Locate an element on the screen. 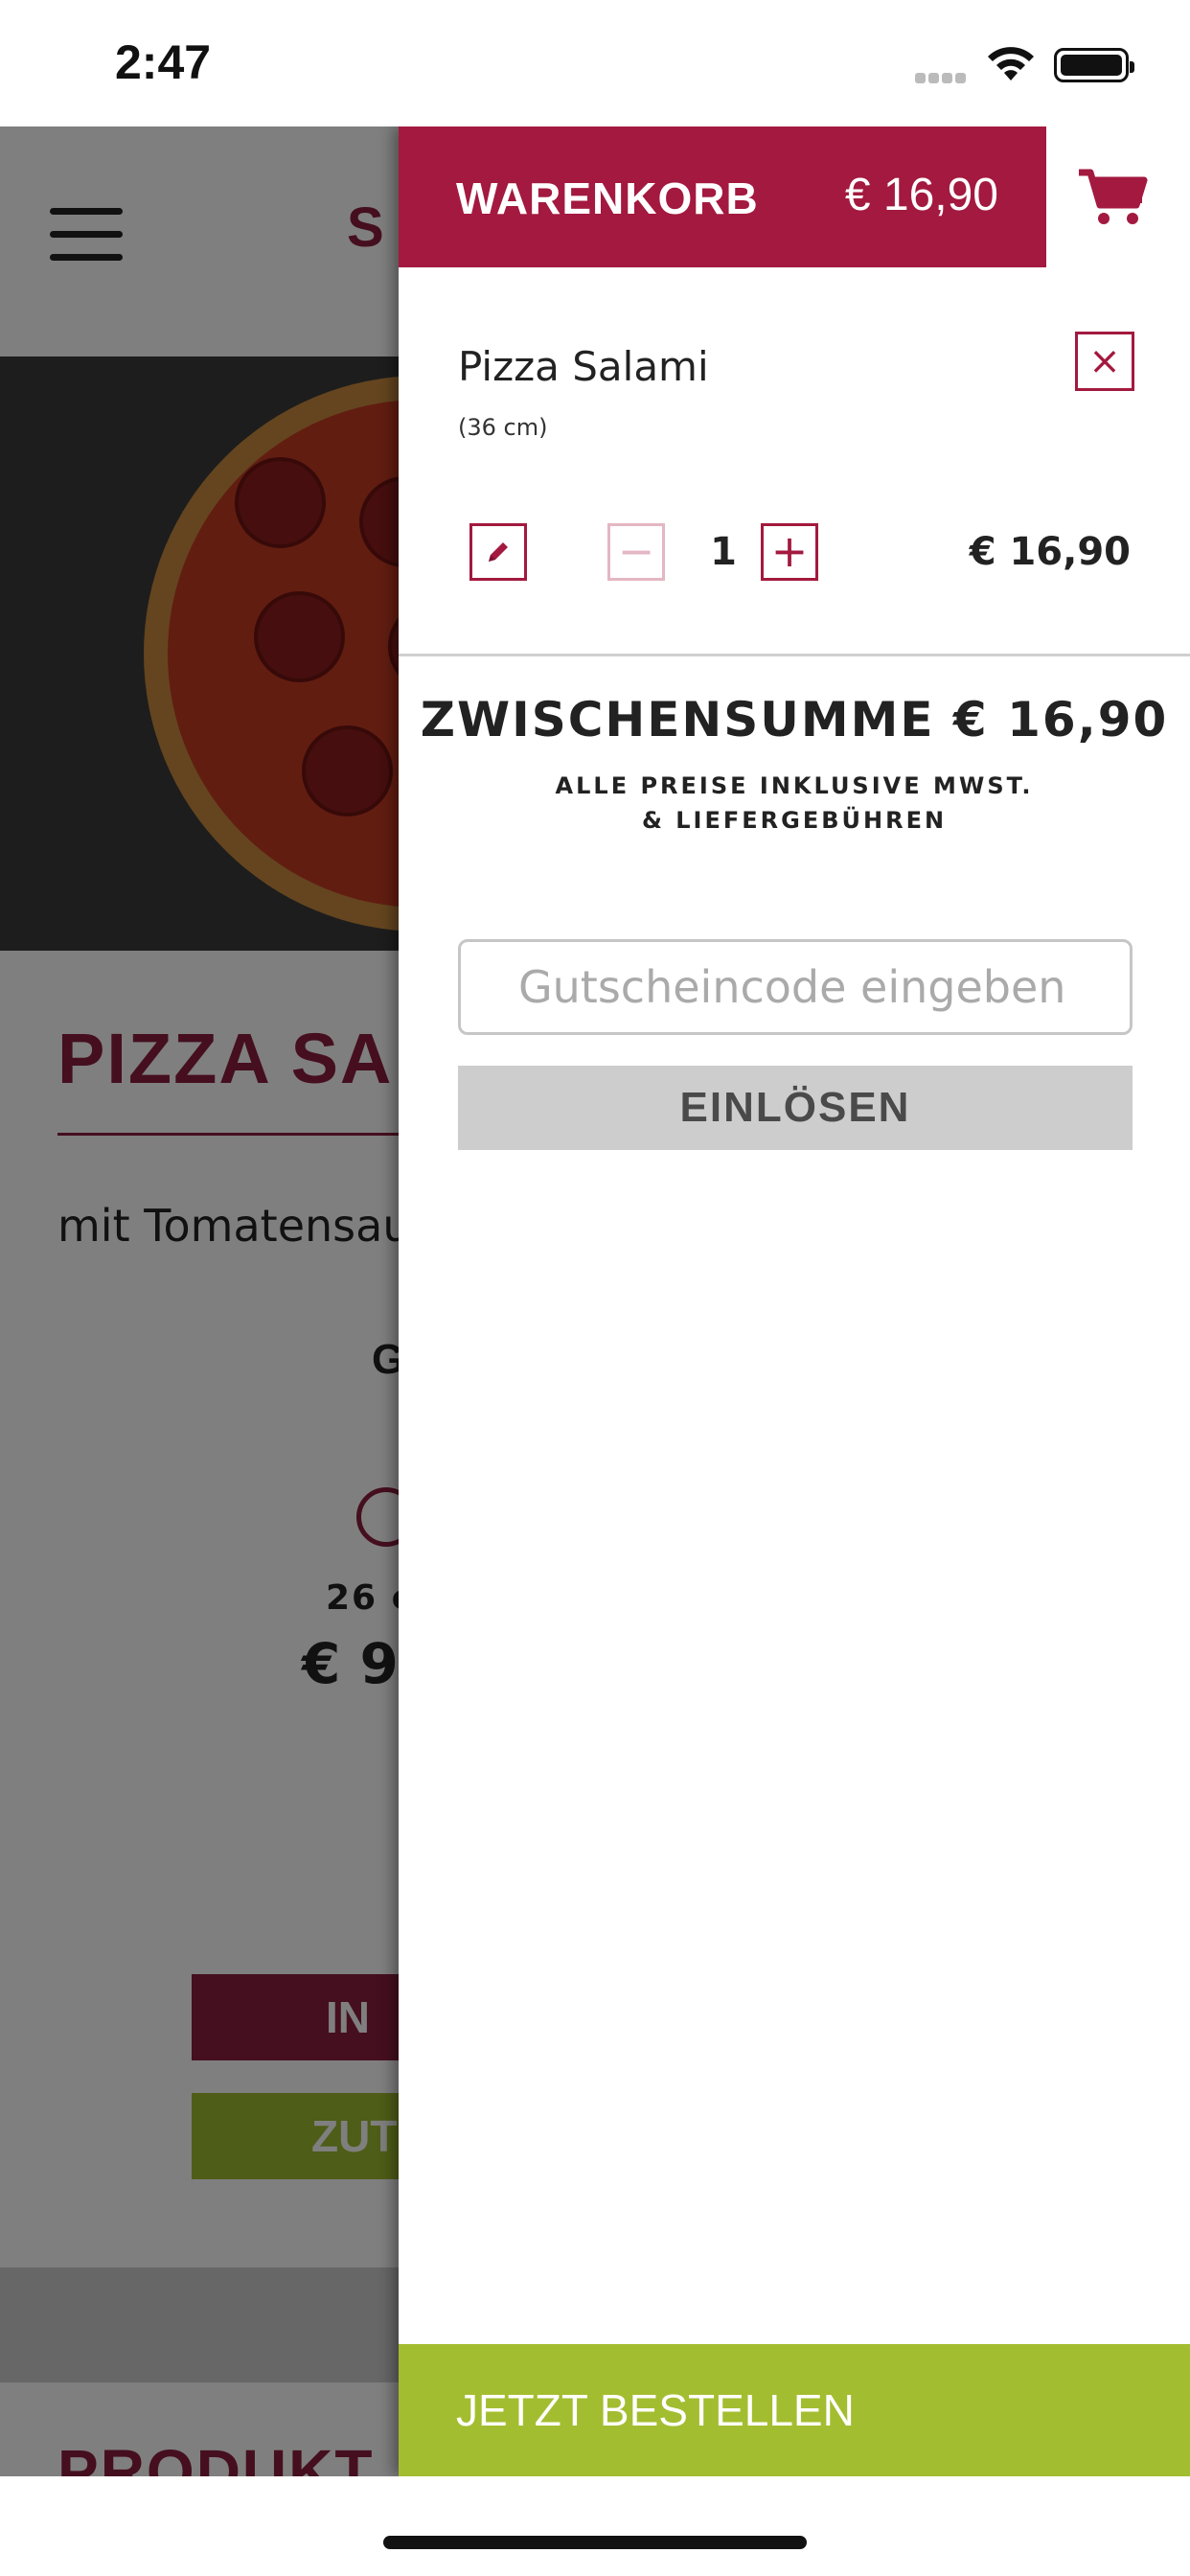  home-indicator is located at coordinates (595, 2542).